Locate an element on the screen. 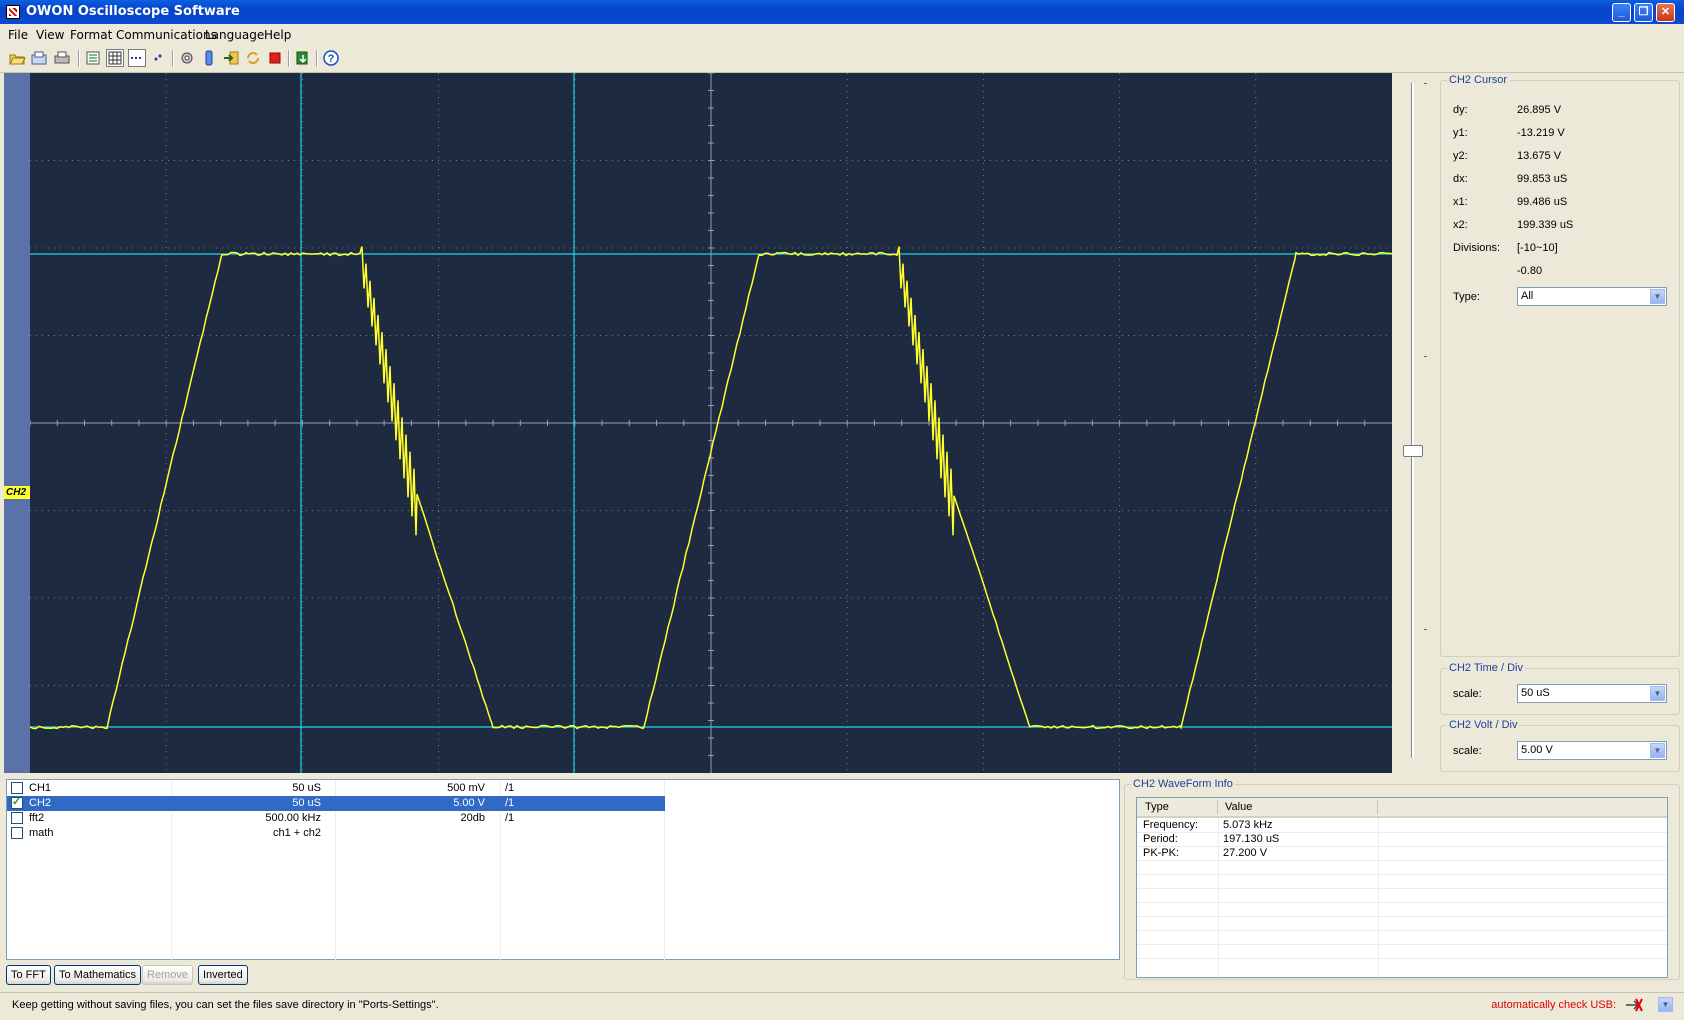  channel-row-ch2: CH2 50 uS 5.00 V /1 is located at coordinates (336, 803).